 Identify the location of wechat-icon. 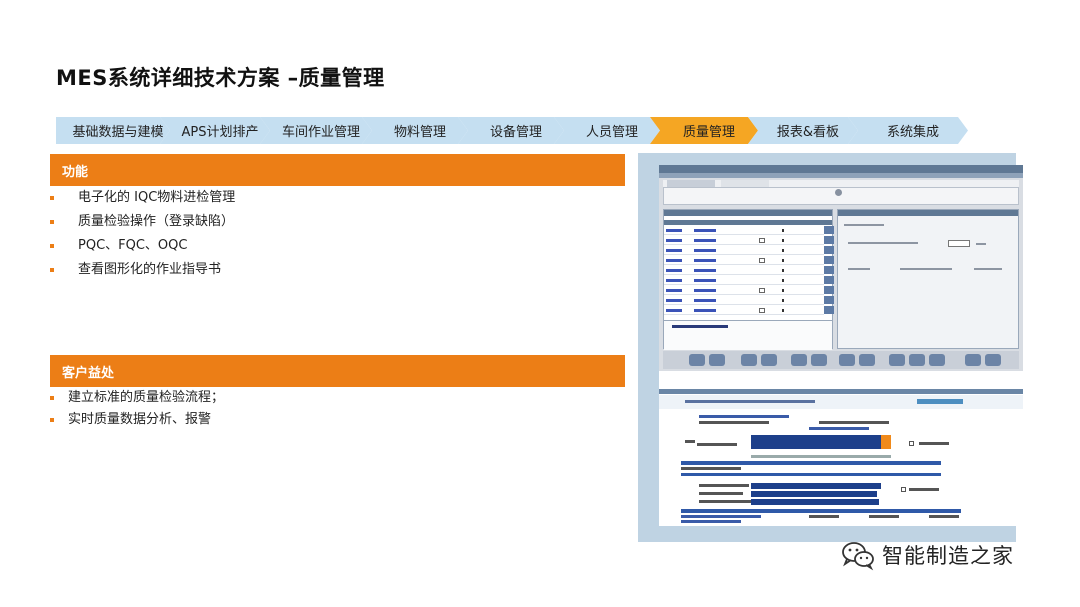
(858, 556).